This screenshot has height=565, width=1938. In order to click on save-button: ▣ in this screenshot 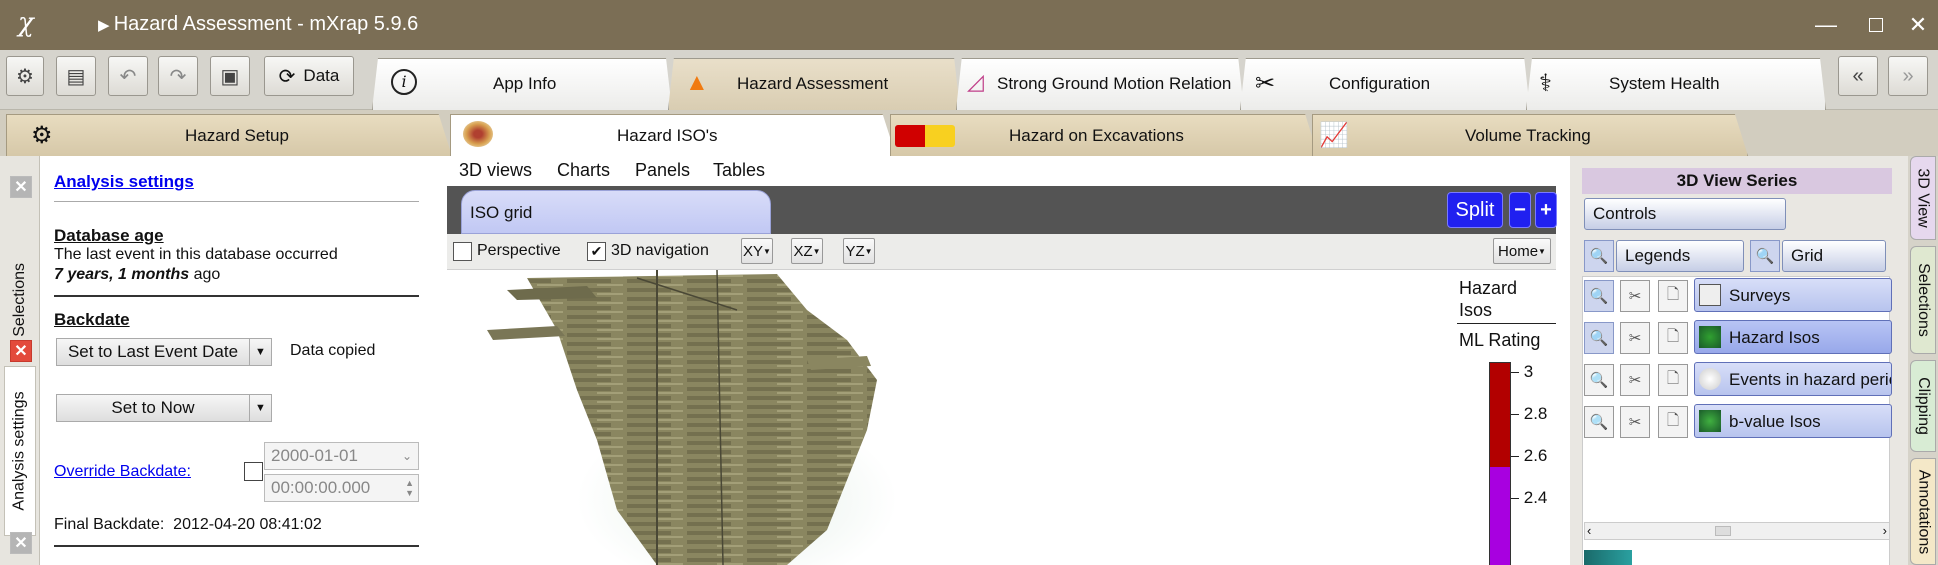, I will do `click(230, 76)`.